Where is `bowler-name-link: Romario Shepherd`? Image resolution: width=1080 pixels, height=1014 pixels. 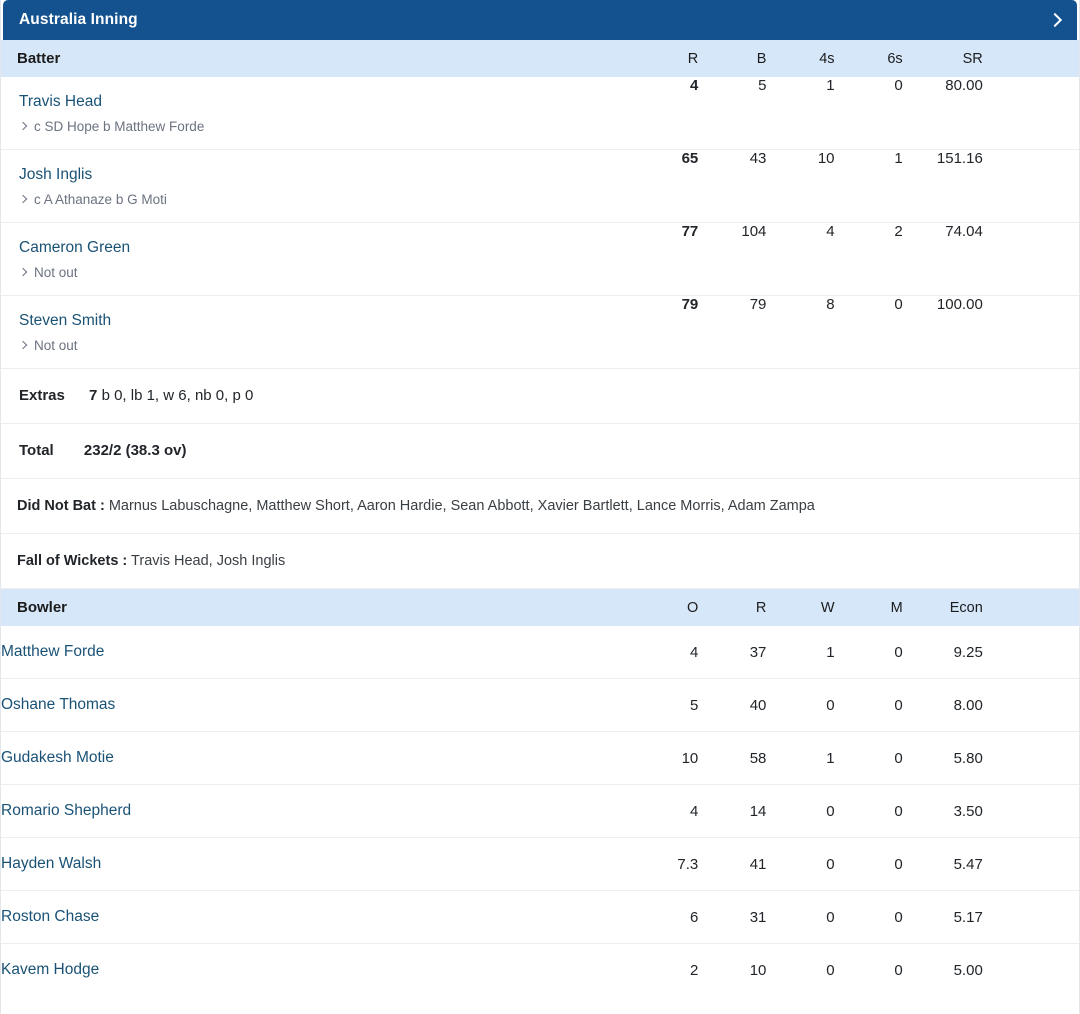
bowler-name-link: Romario Shepherd is located at coordinates (315, 811).